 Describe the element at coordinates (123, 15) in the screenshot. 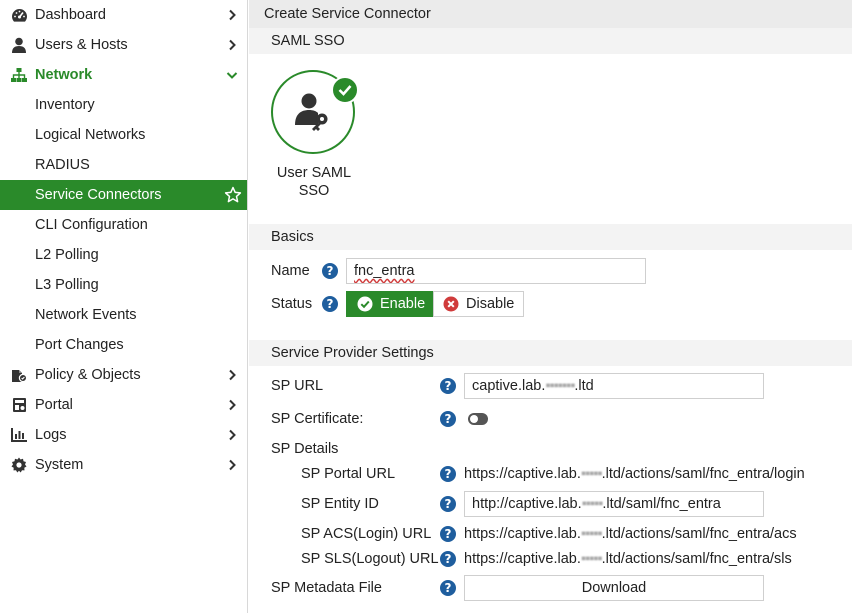

I see `sidebar-item-dashboard: Dashboard` at that location.